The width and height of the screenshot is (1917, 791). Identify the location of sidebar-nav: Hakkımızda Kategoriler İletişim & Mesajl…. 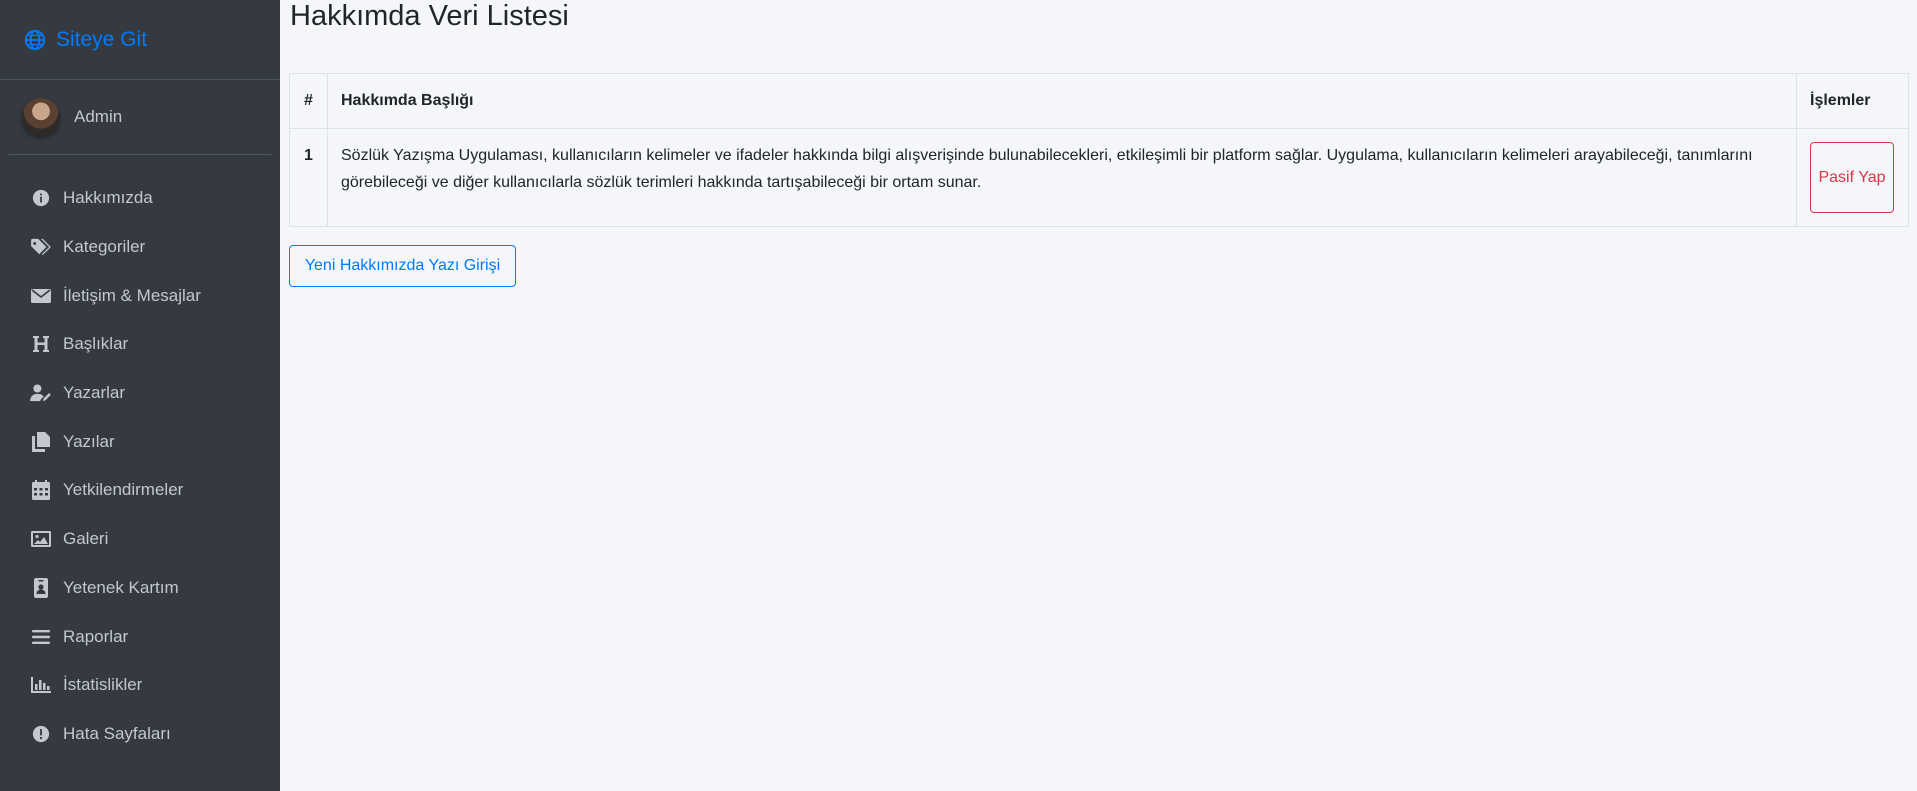
(140, 456).